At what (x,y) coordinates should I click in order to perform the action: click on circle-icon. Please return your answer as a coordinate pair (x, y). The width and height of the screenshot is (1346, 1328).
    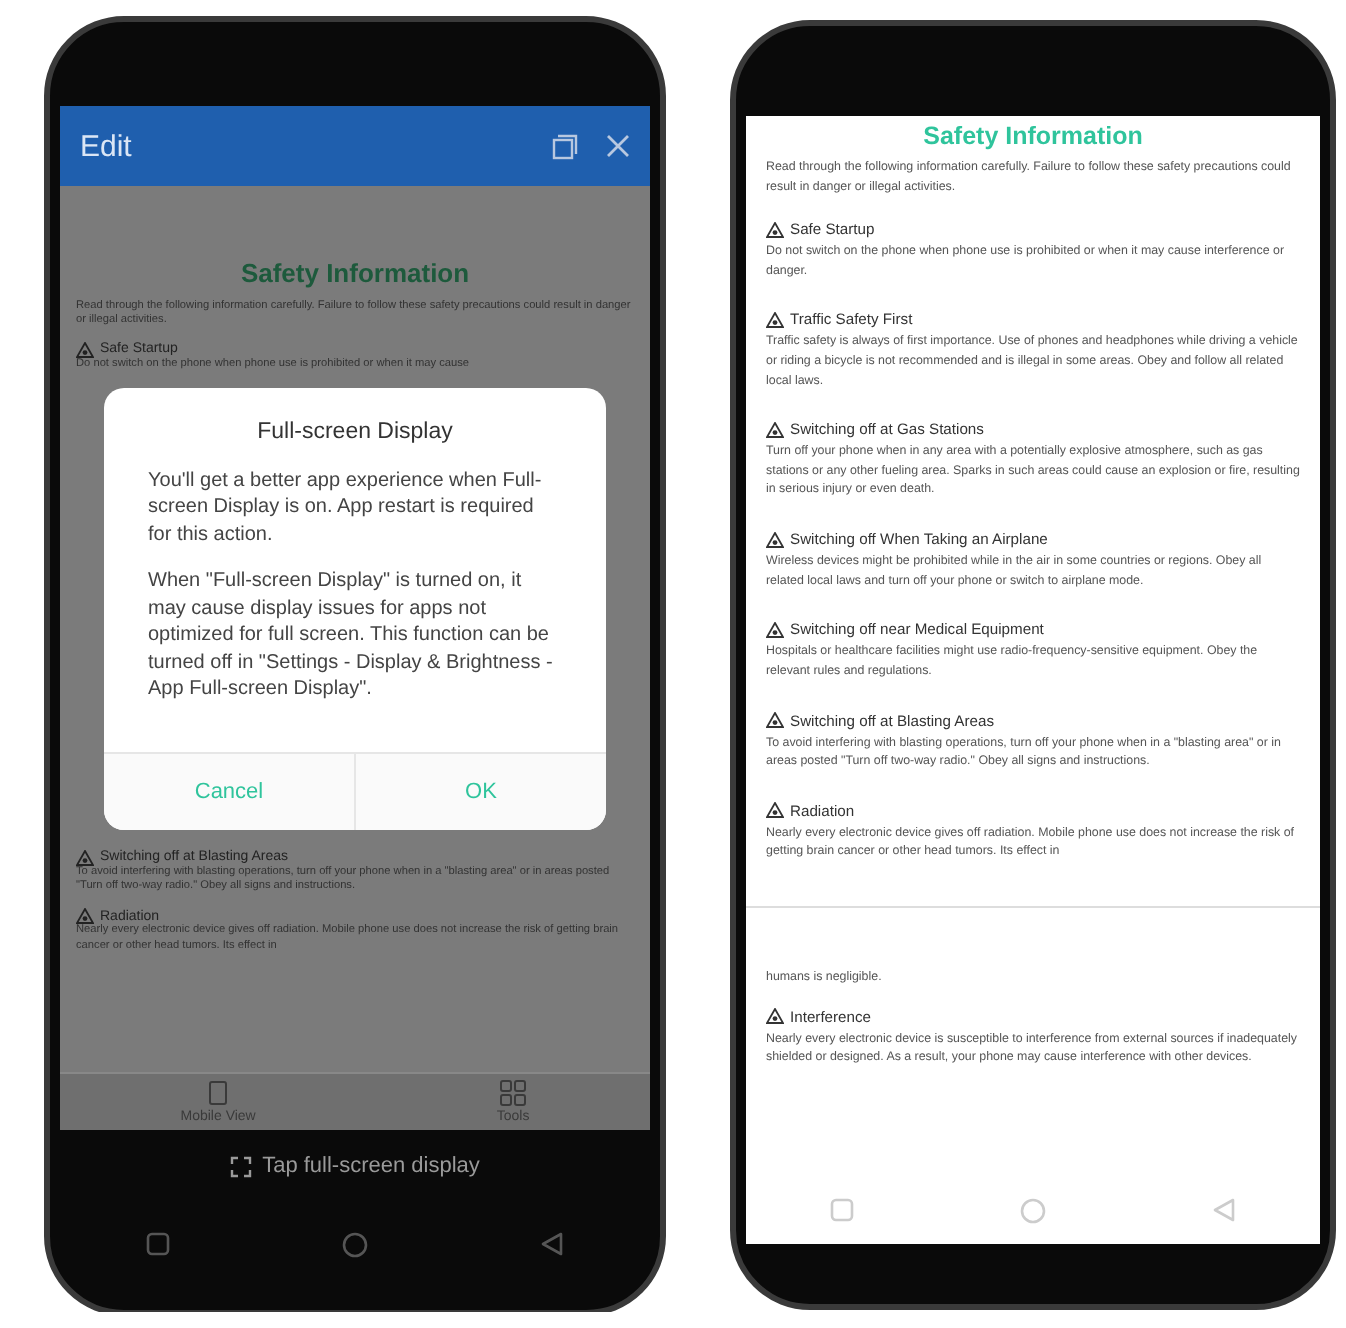
    Looking at the image, I should click on (355, 1244).